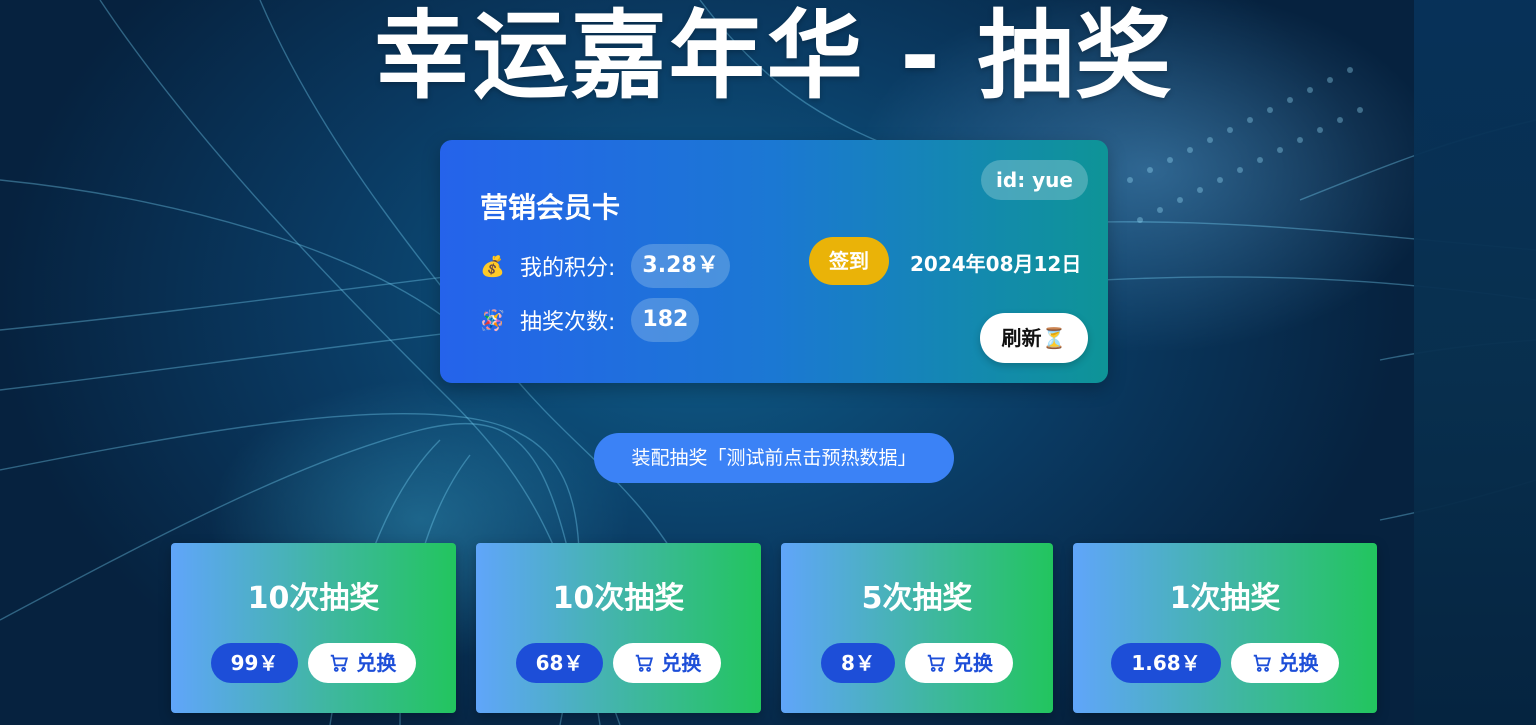 The height and width of the screenshot is (725, 1536). I want to click on price-pill: 1.68￥, so click(1166, 663).